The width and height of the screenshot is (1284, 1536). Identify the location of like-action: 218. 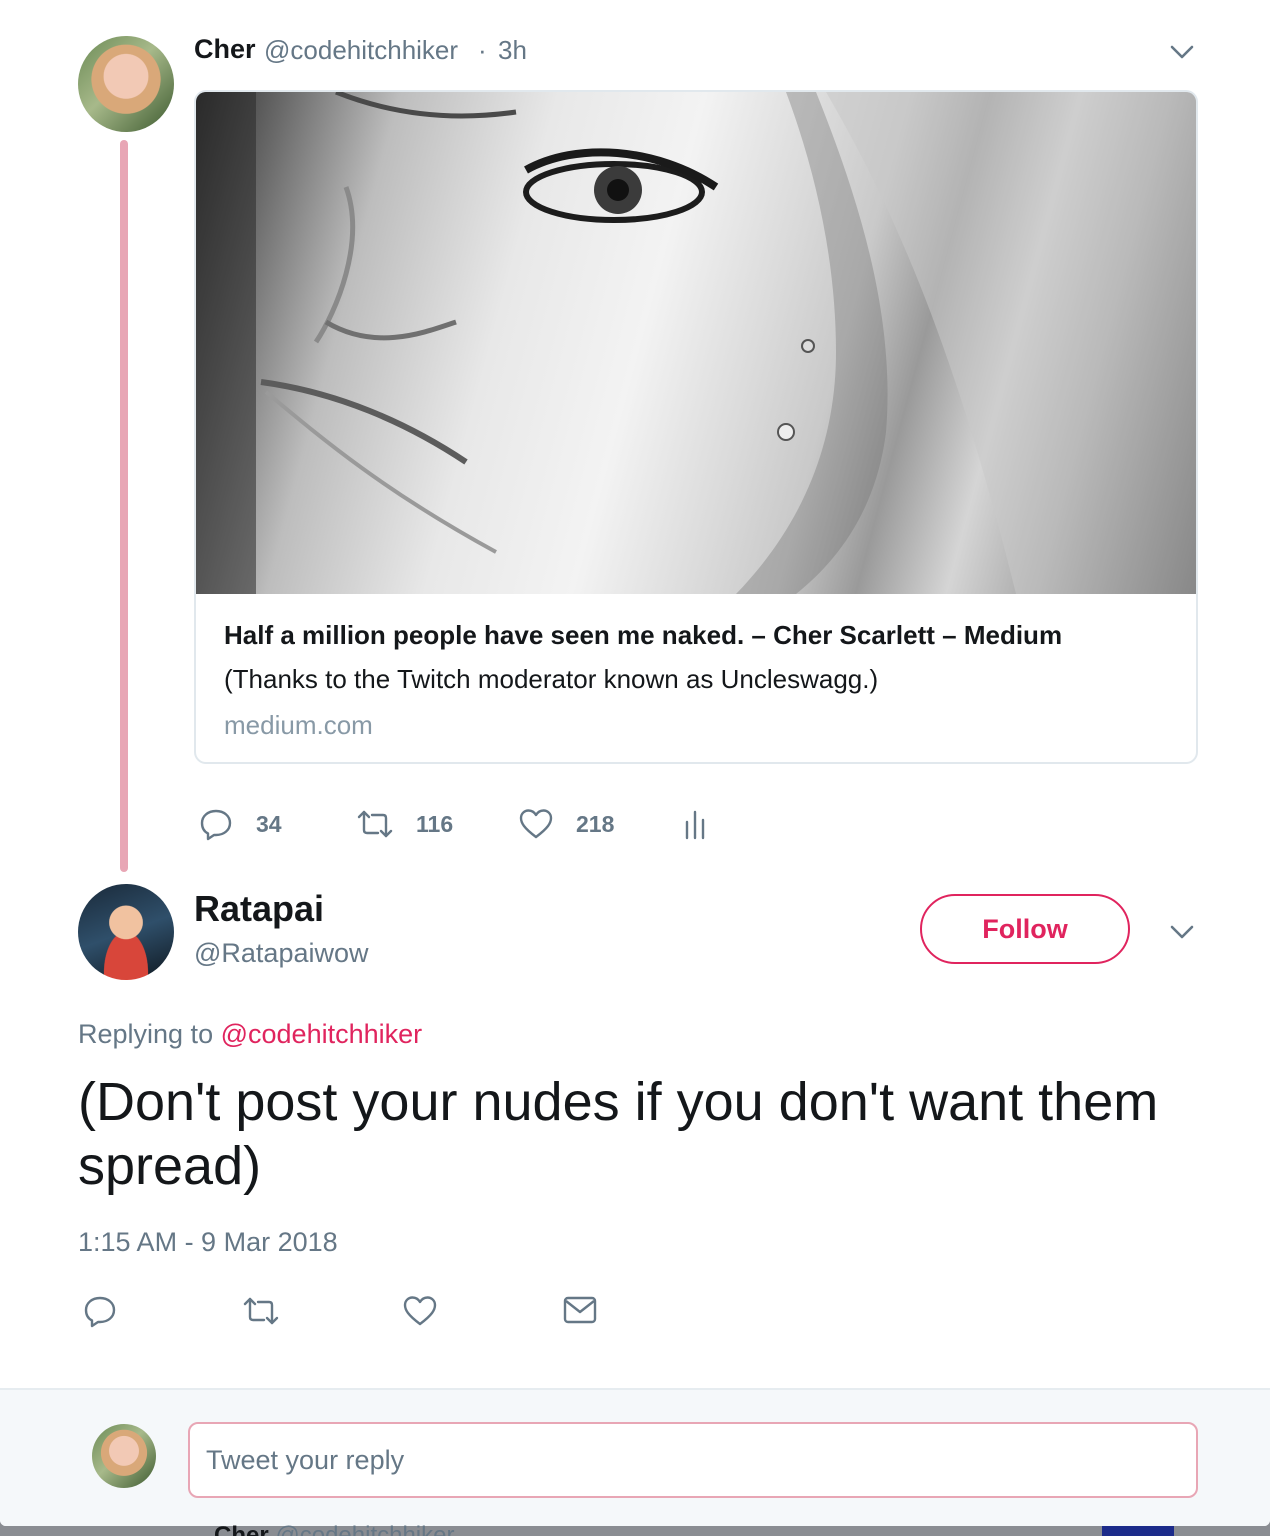
(566, 824).